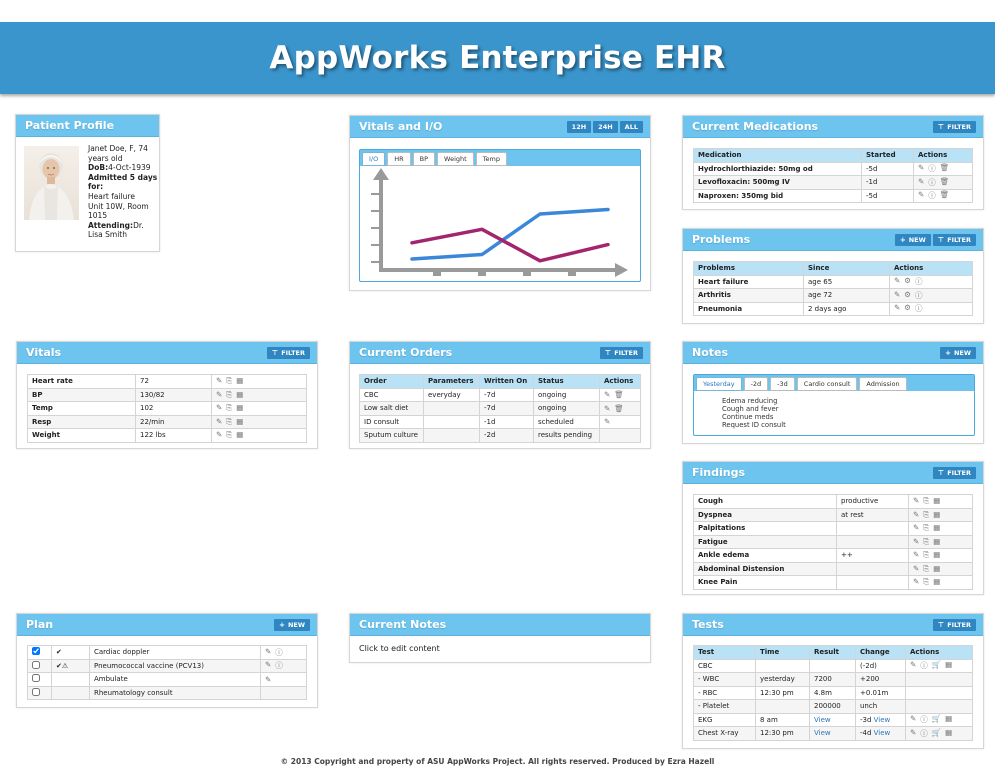 The width and height of the screenshot is (995, 768). What do you see at coordinates (455, 159) in the screenshot?
I see `tab-weight: Weight` at bounding box center [455, 159].